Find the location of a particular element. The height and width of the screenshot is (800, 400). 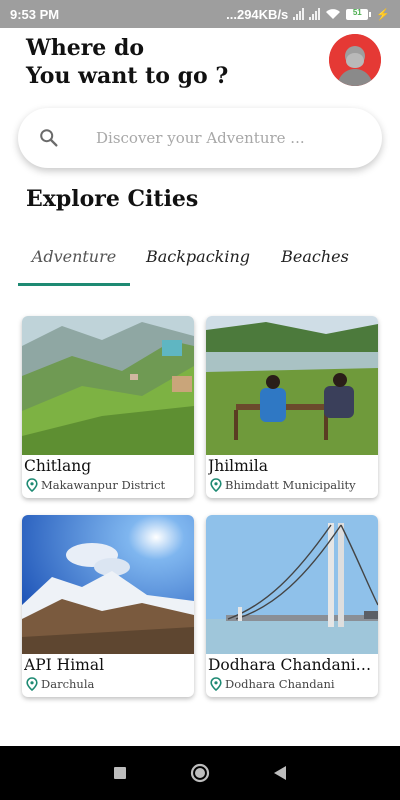

network-speed: ...294KB/s is located at coordinates (257, 14).